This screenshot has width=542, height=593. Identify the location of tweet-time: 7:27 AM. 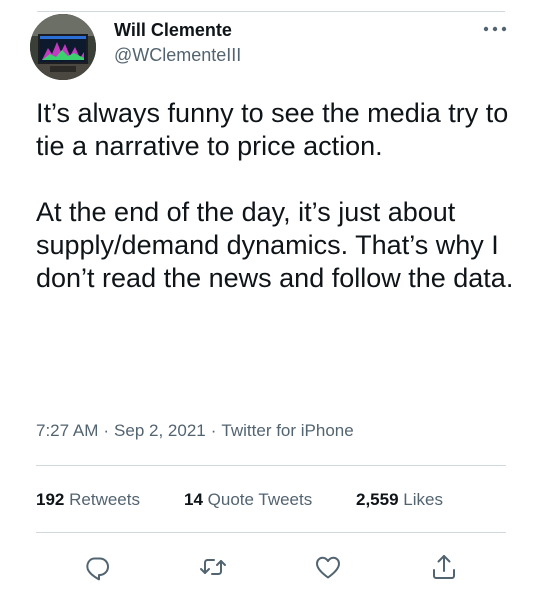
(67, 431).